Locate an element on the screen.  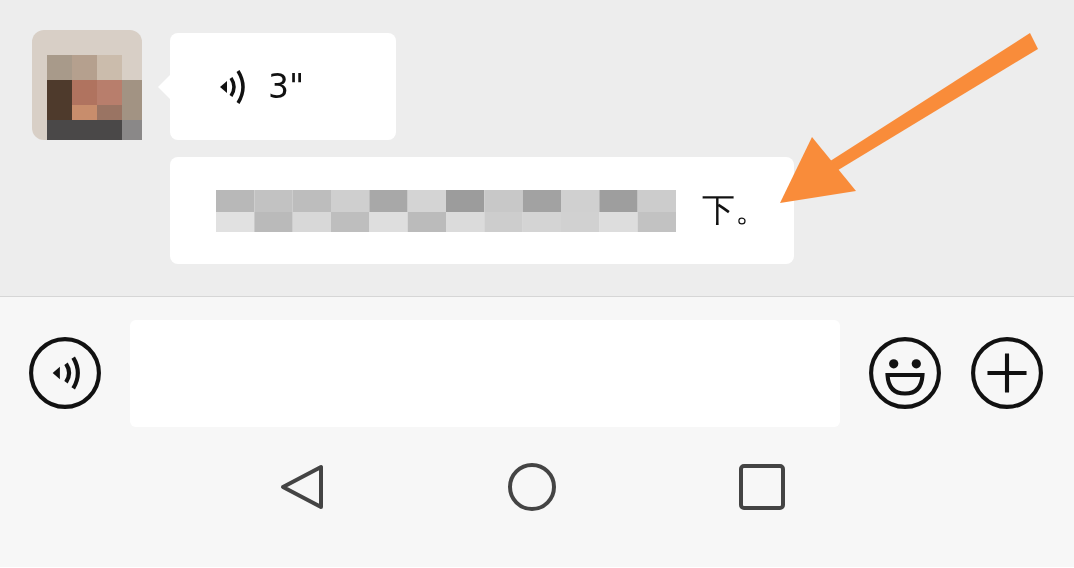
text-message-bubble: 下。 is located at coordinates (482, 210).